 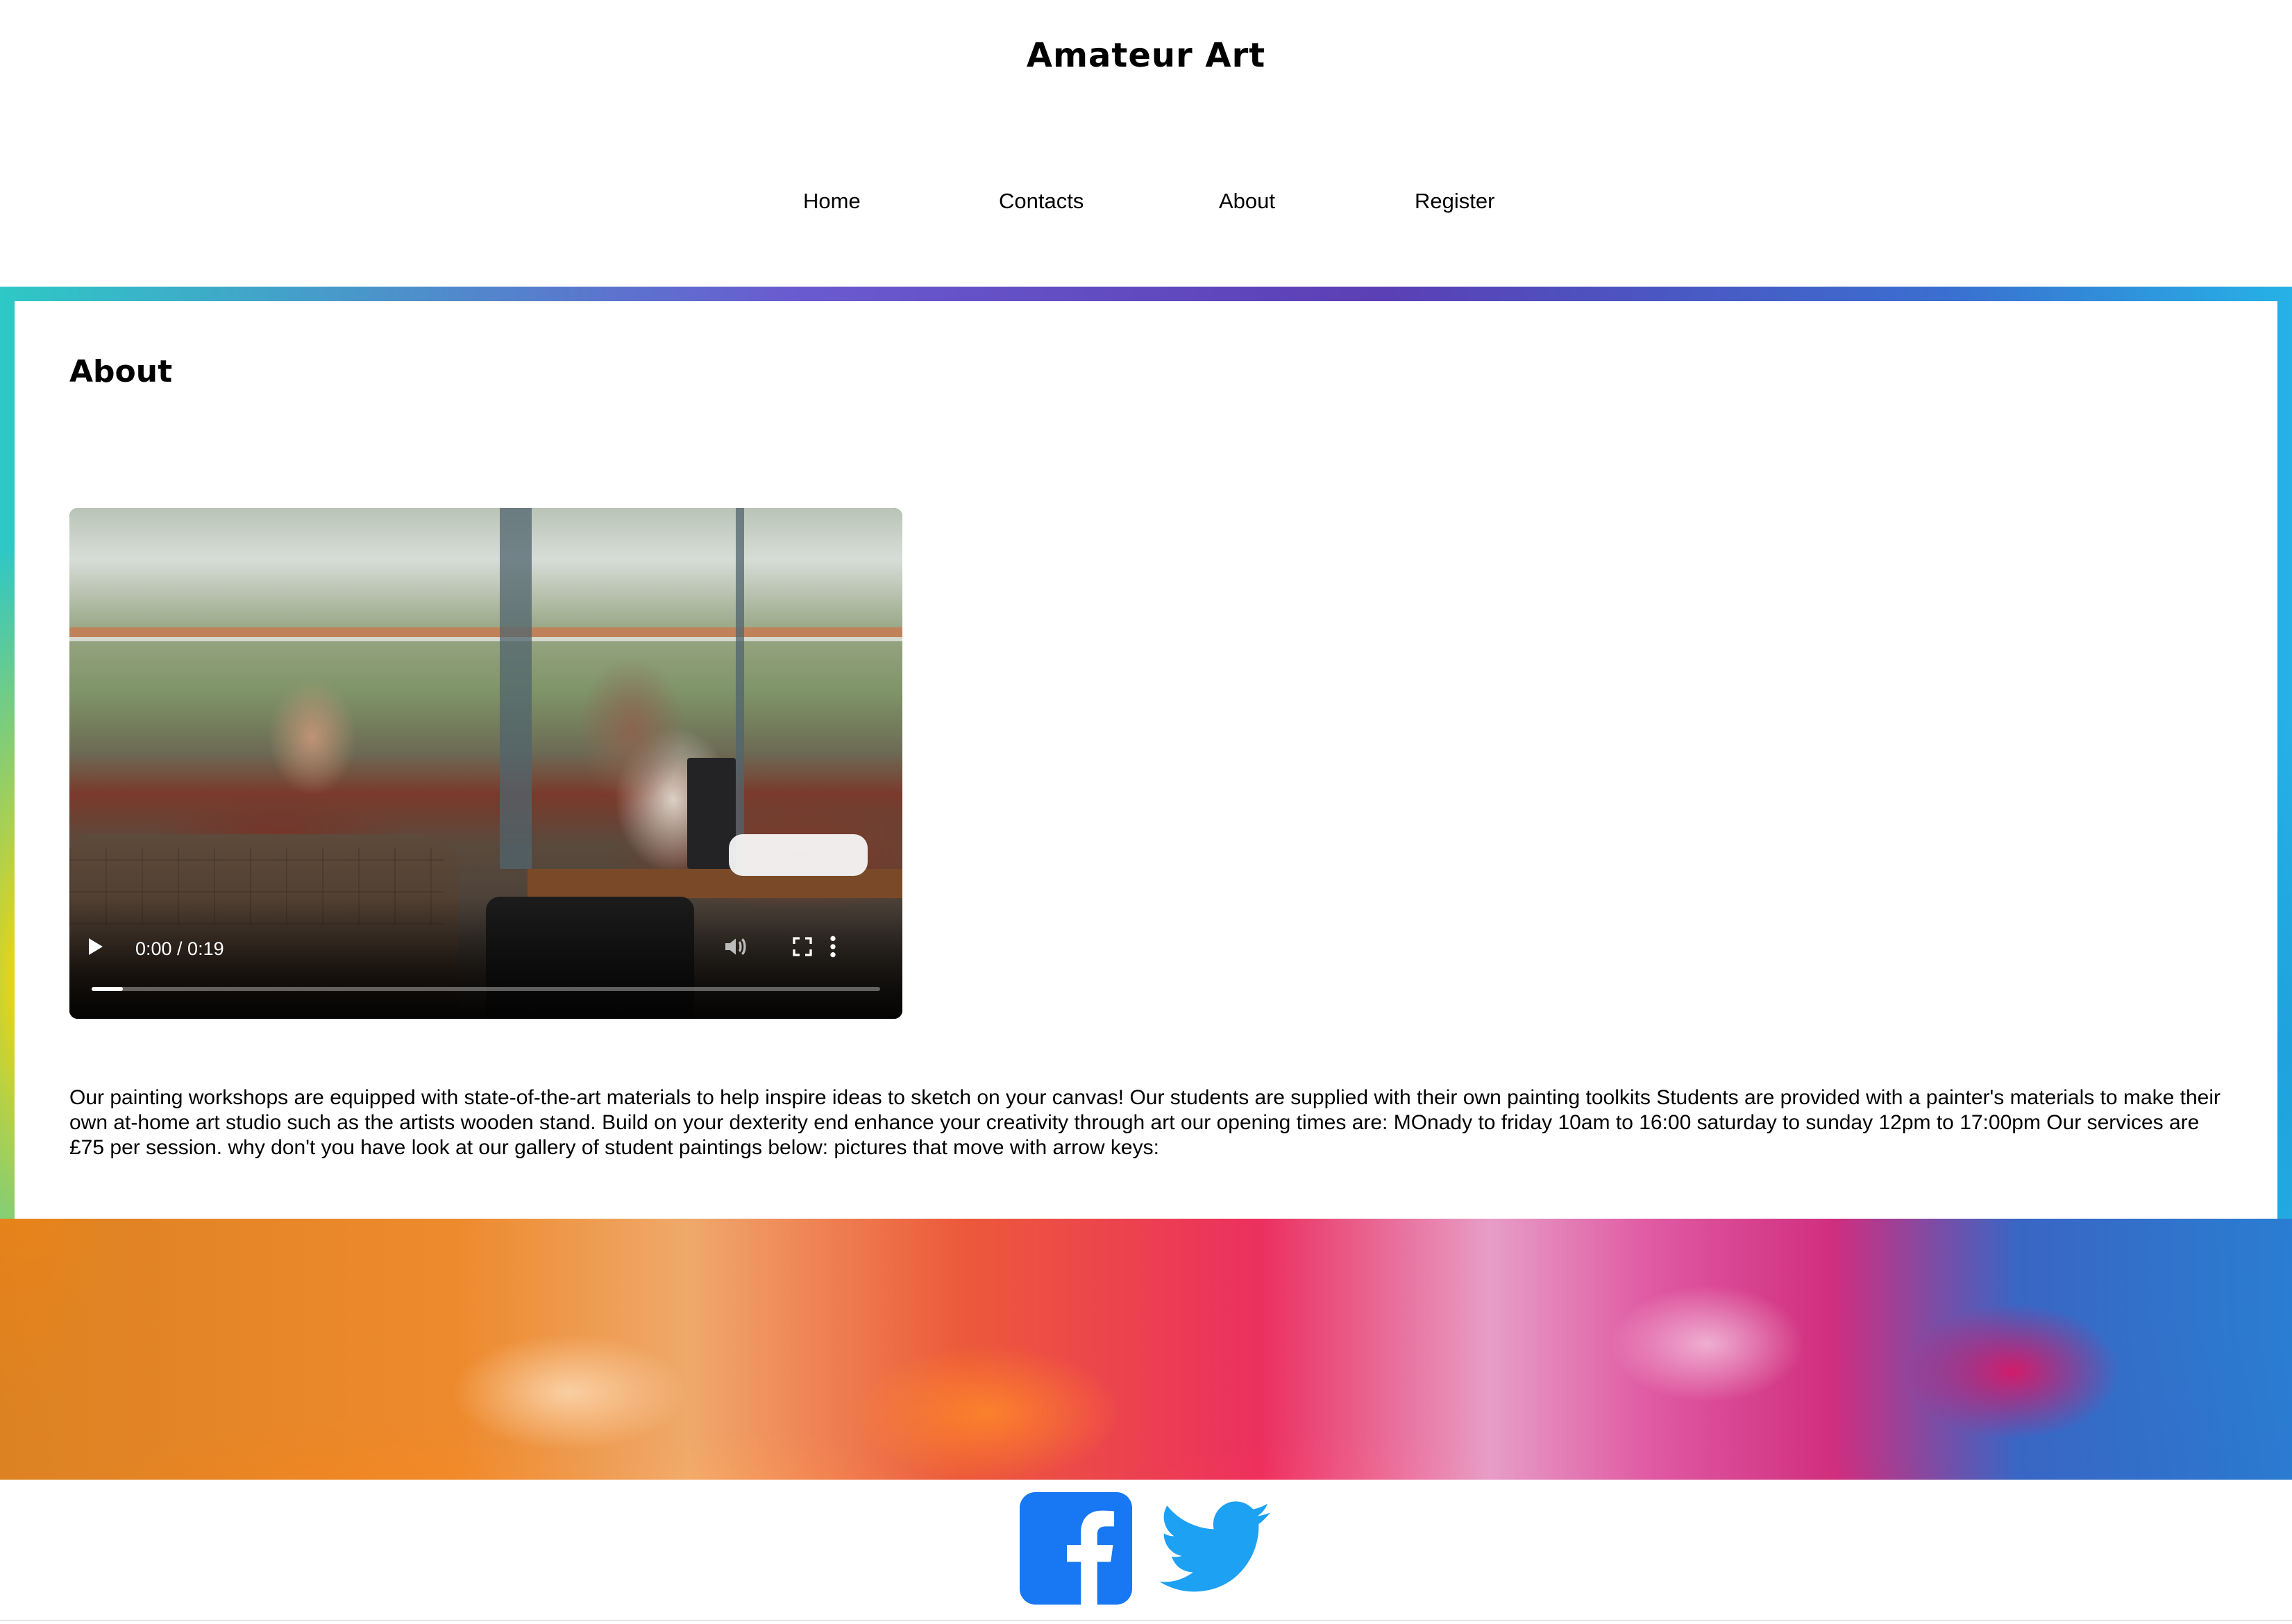 I want to click on window-pillar, so click(x=516, y=688).